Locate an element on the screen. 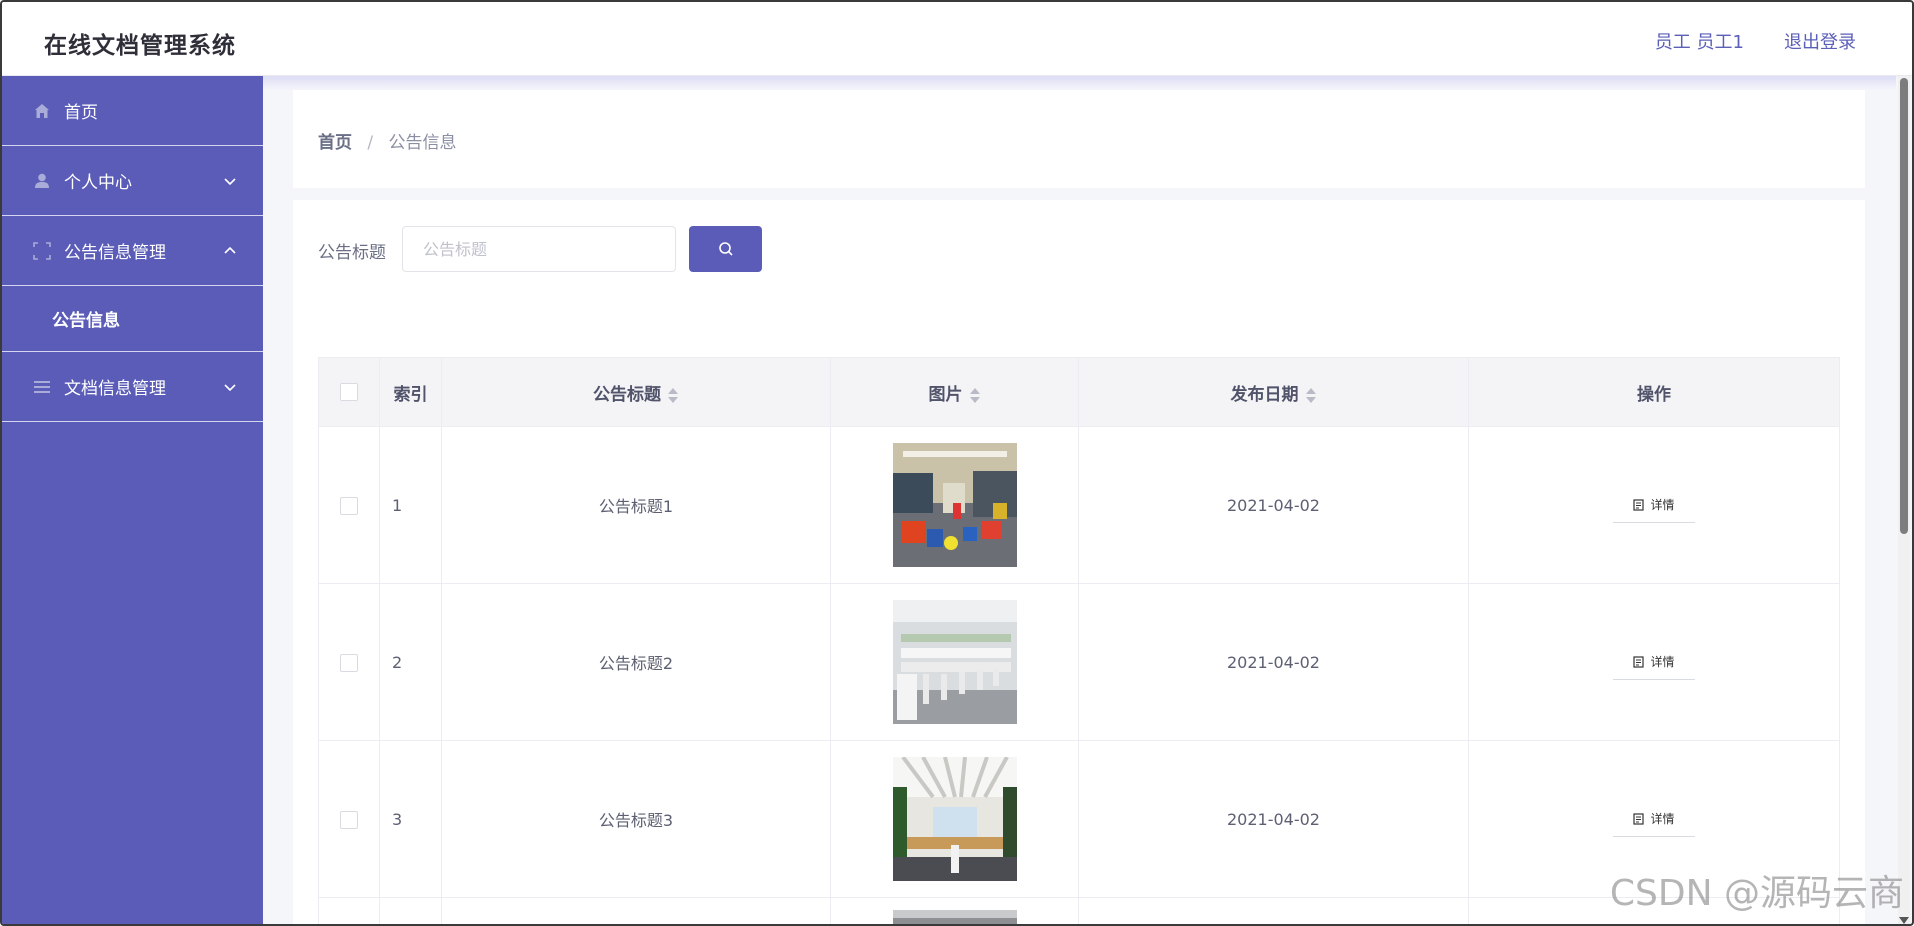 This screenshot has height=926, width=1914. current-user: 员工 员工1 is located at coordinates (1699, 42).